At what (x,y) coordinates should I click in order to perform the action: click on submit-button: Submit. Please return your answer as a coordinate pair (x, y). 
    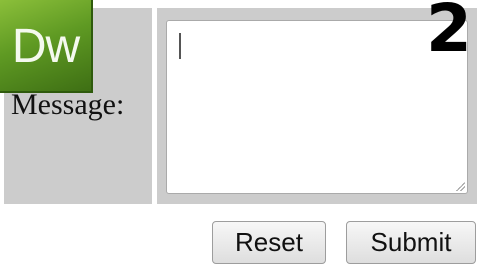
    Looking at the image, I should click on (411, 242).